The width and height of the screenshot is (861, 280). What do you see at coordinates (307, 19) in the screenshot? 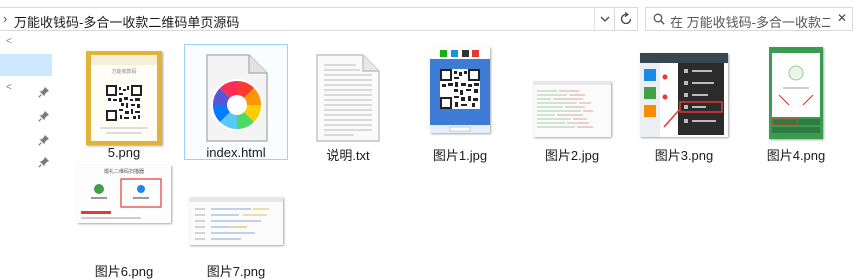
I see `address-bar: › 万能收钱码-多合一收款二维码单页源码` at bounding box center [307, 19].